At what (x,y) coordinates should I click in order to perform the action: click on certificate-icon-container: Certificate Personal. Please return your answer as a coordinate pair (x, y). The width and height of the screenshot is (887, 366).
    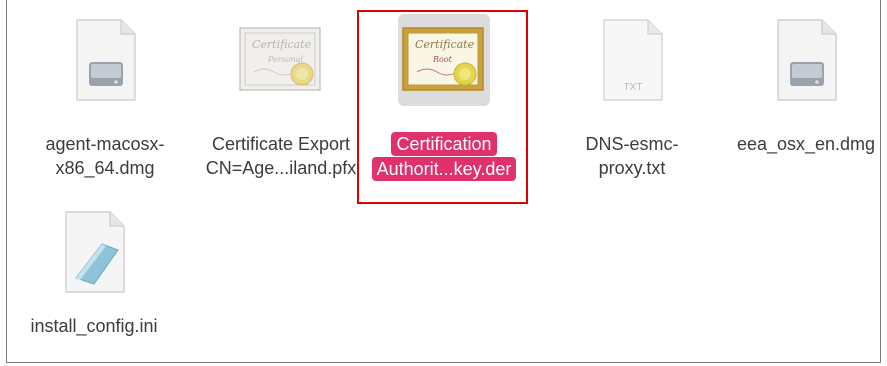
    Looking at the image, I should click on (281, 60).